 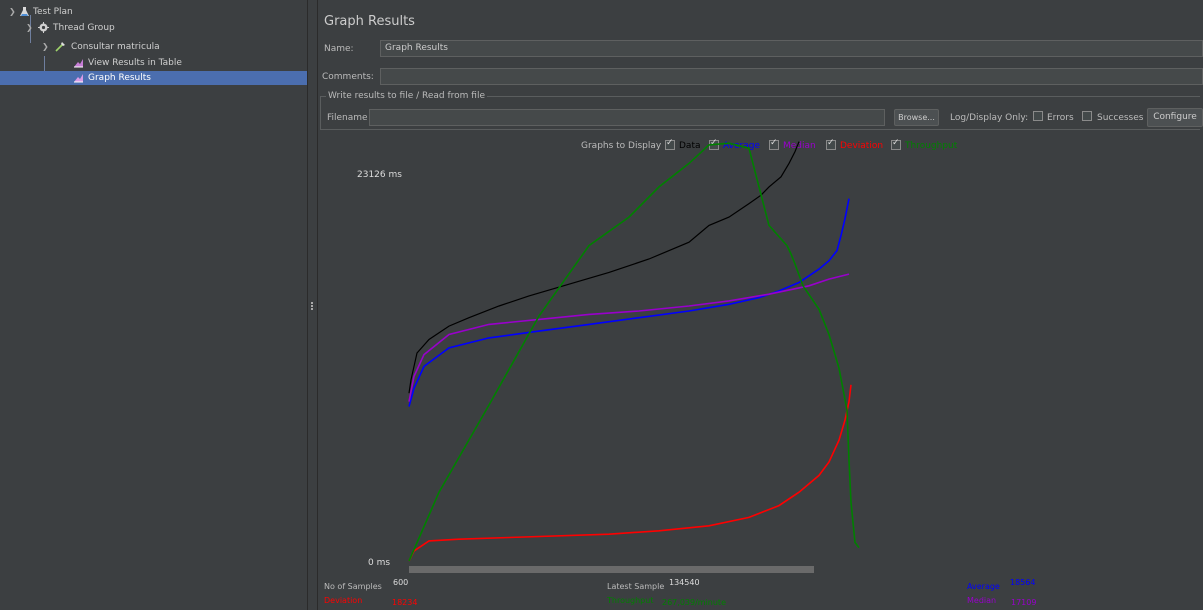 I want to click on tree-item-graph-results: Graph Results, so click(x=153, y=78).